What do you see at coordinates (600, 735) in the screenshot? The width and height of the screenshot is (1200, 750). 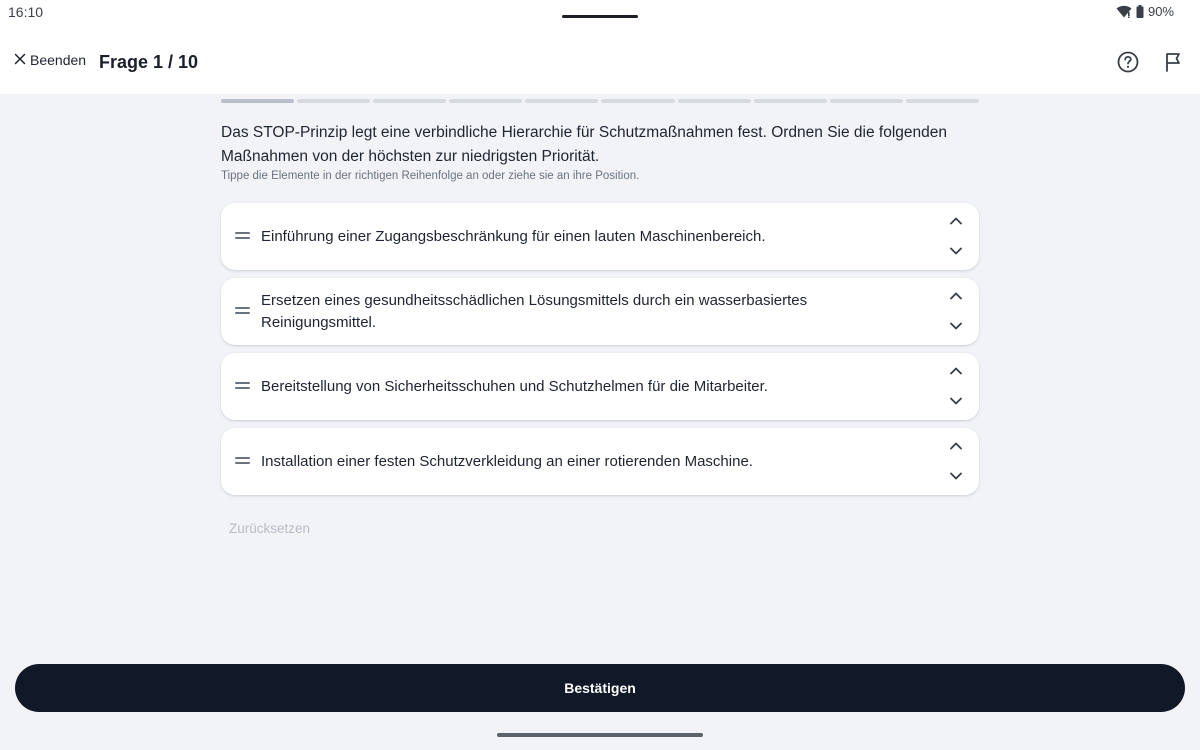 I see `home-indicator` at bounding box center [600, 735].